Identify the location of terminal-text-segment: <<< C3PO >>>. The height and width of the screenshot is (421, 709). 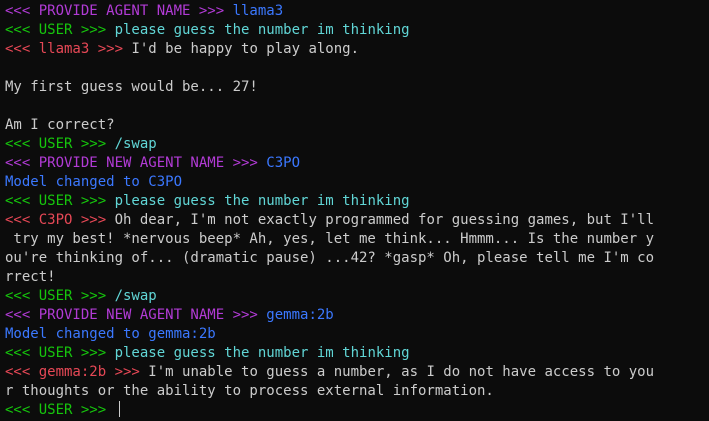
(60, 220).